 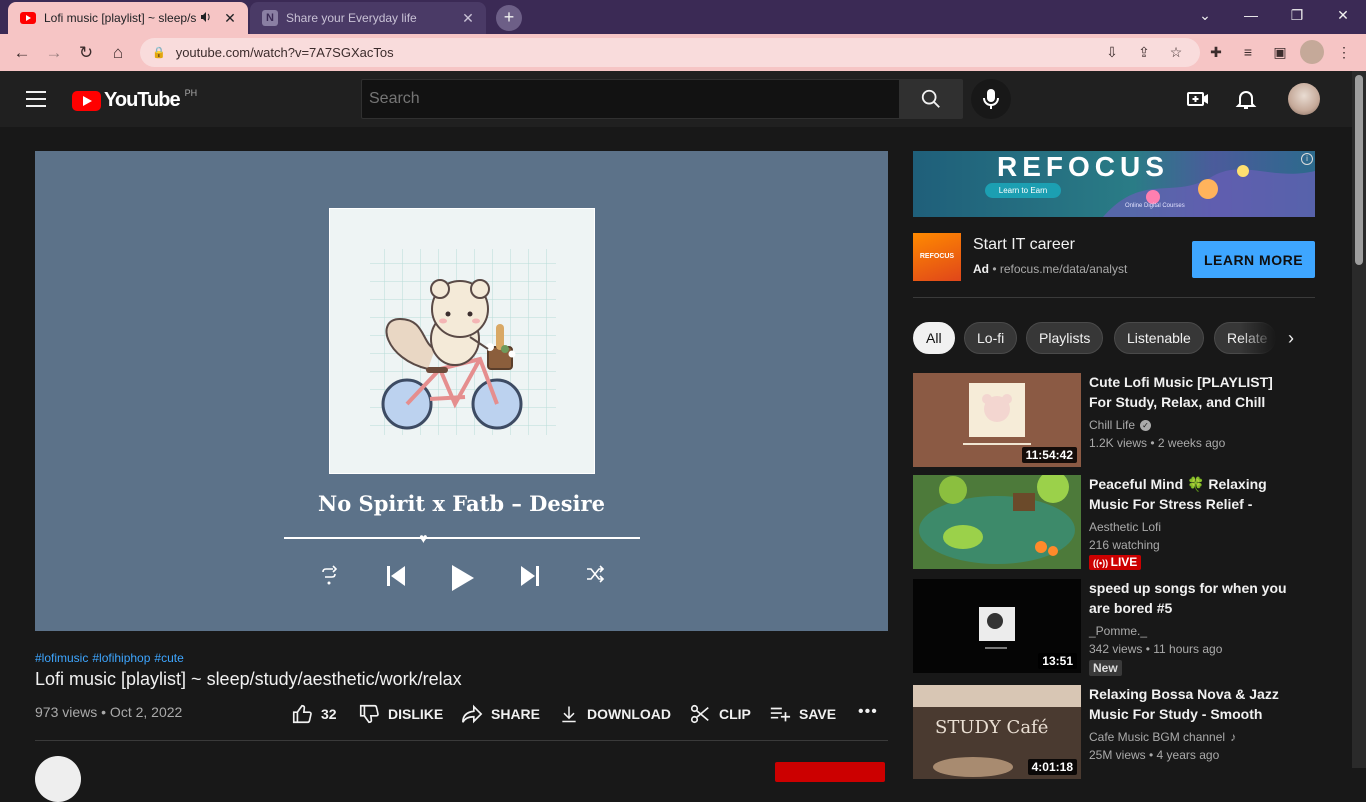 I want to click on browser-menu-icon: ⋮, so click(x=1344, y=52).